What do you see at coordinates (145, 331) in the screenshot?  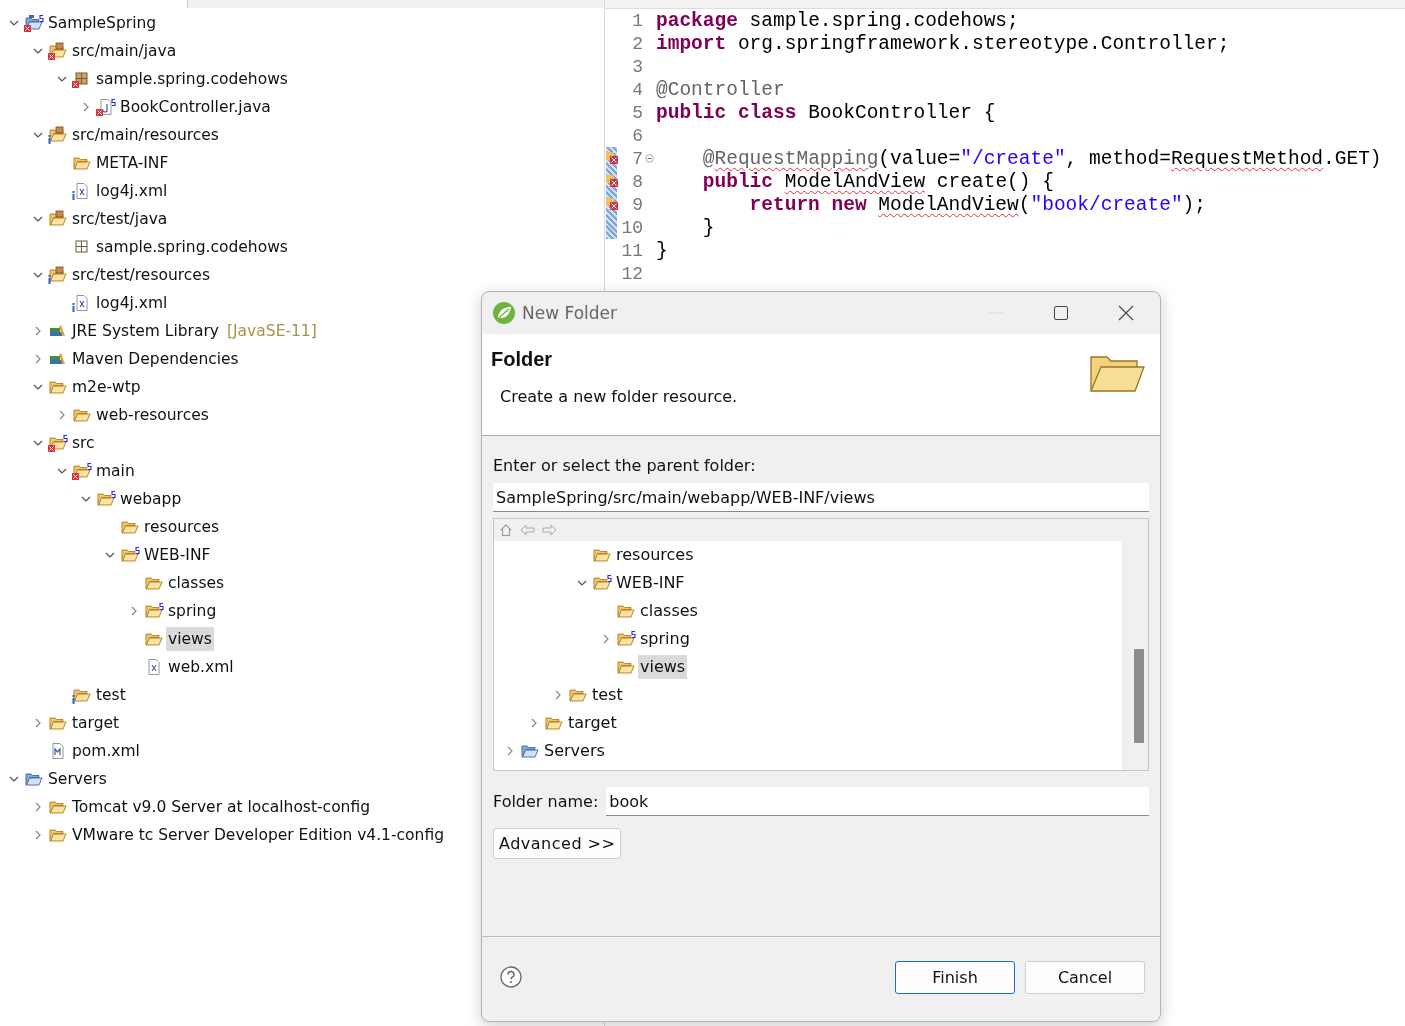 I see `tree-item: JRE System Library` at bounding box center [145, 331].